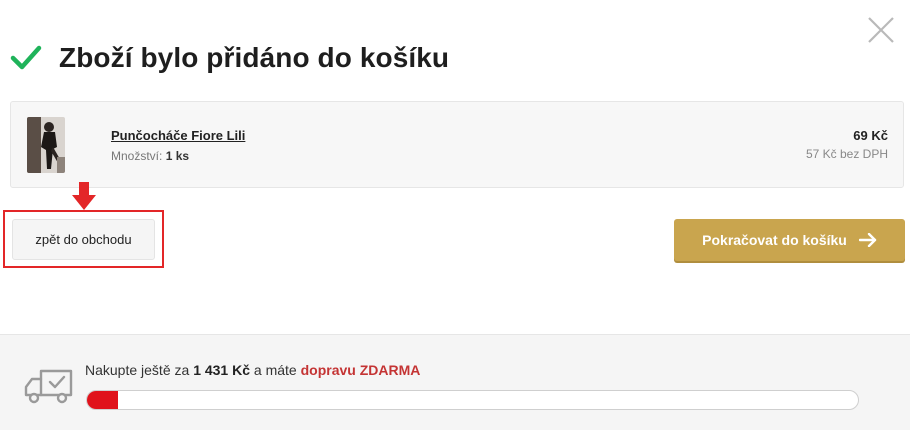 Image resolution: width=910 pixels, height=430 pixels. What do you see at coordinates (275, 370) in the screenshot?
I see `shipping-middle: a máte` at bounding box center [275, 370].